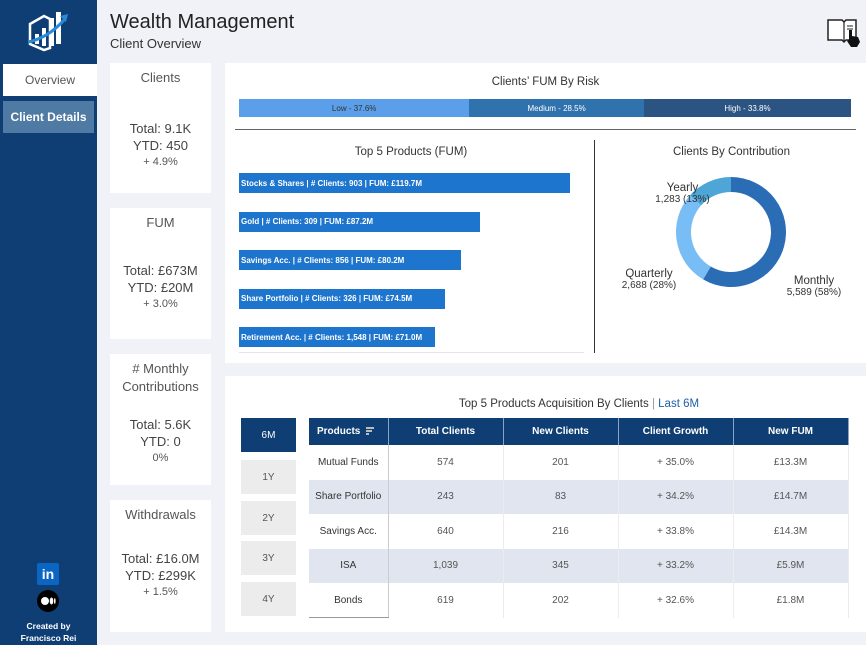 The width and height of the screenshot is (866, 645). Describe the element at coordinates (693, 237) in the screenshot. I see `donut-slice-quarterly` at that location.